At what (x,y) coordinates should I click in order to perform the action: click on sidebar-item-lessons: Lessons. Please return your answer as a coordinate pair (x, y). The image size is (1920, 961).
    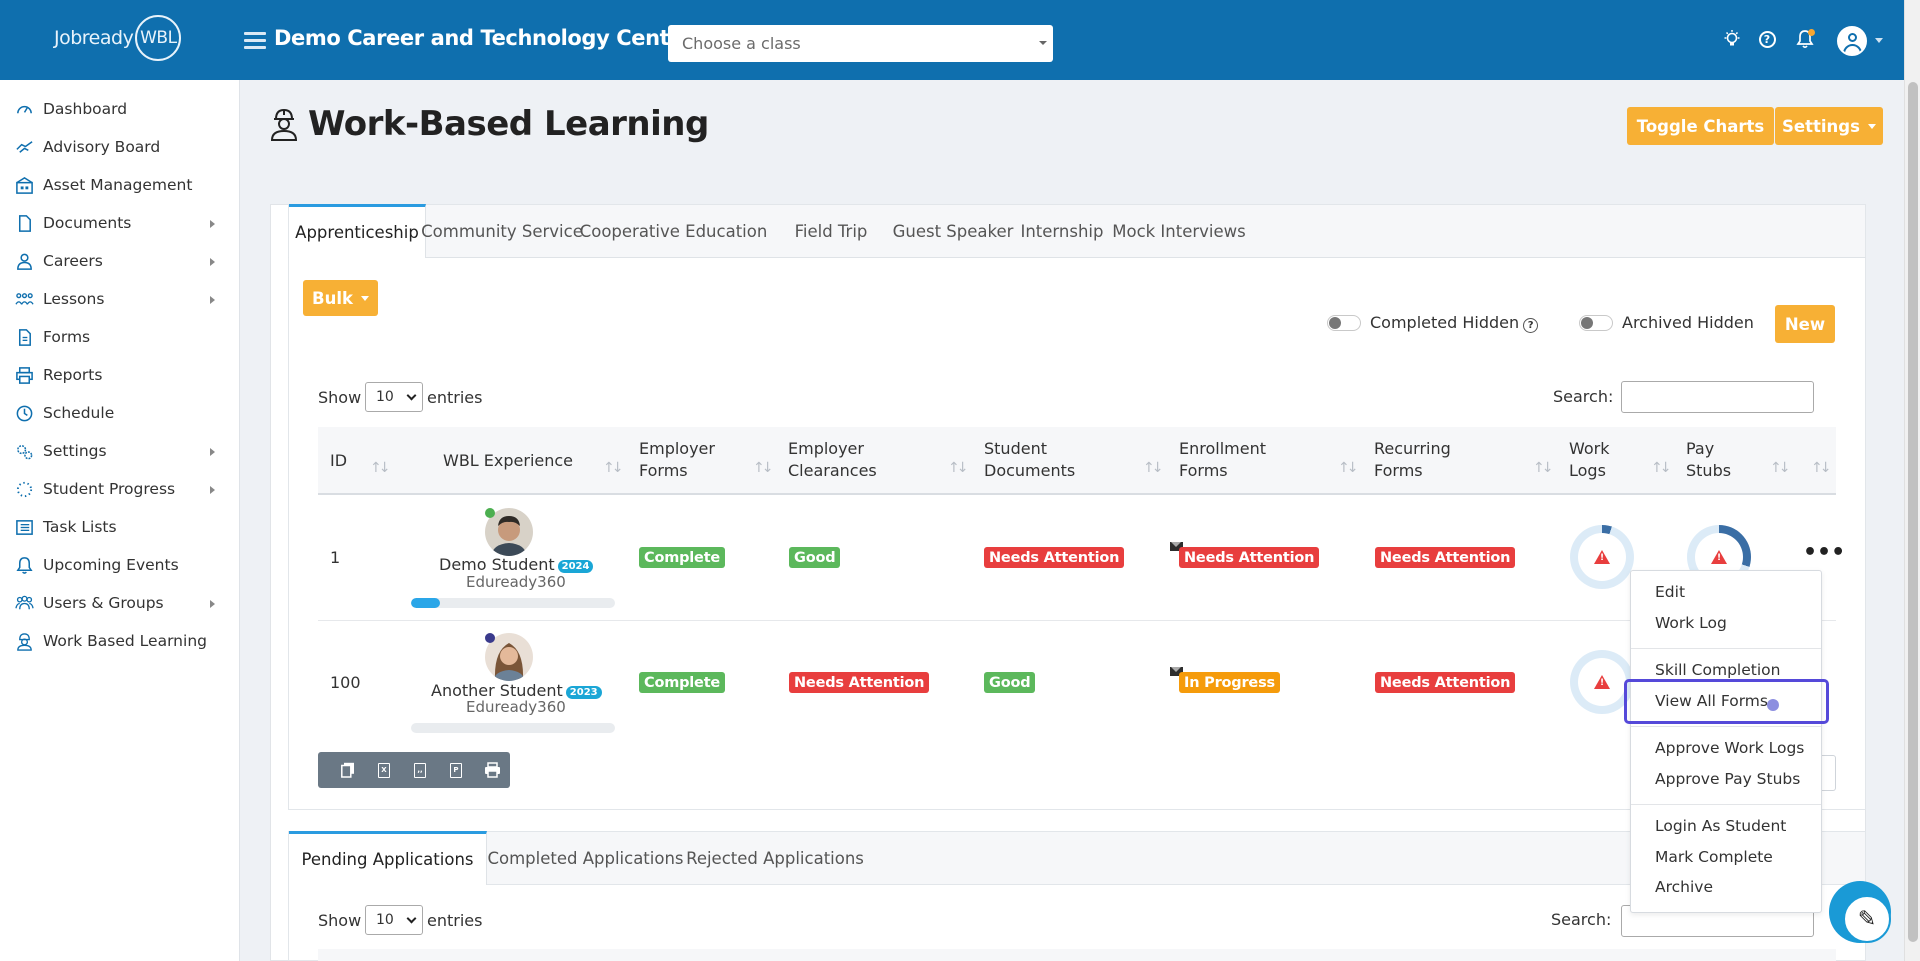
    Looking at the image, I should click on (120, 299).